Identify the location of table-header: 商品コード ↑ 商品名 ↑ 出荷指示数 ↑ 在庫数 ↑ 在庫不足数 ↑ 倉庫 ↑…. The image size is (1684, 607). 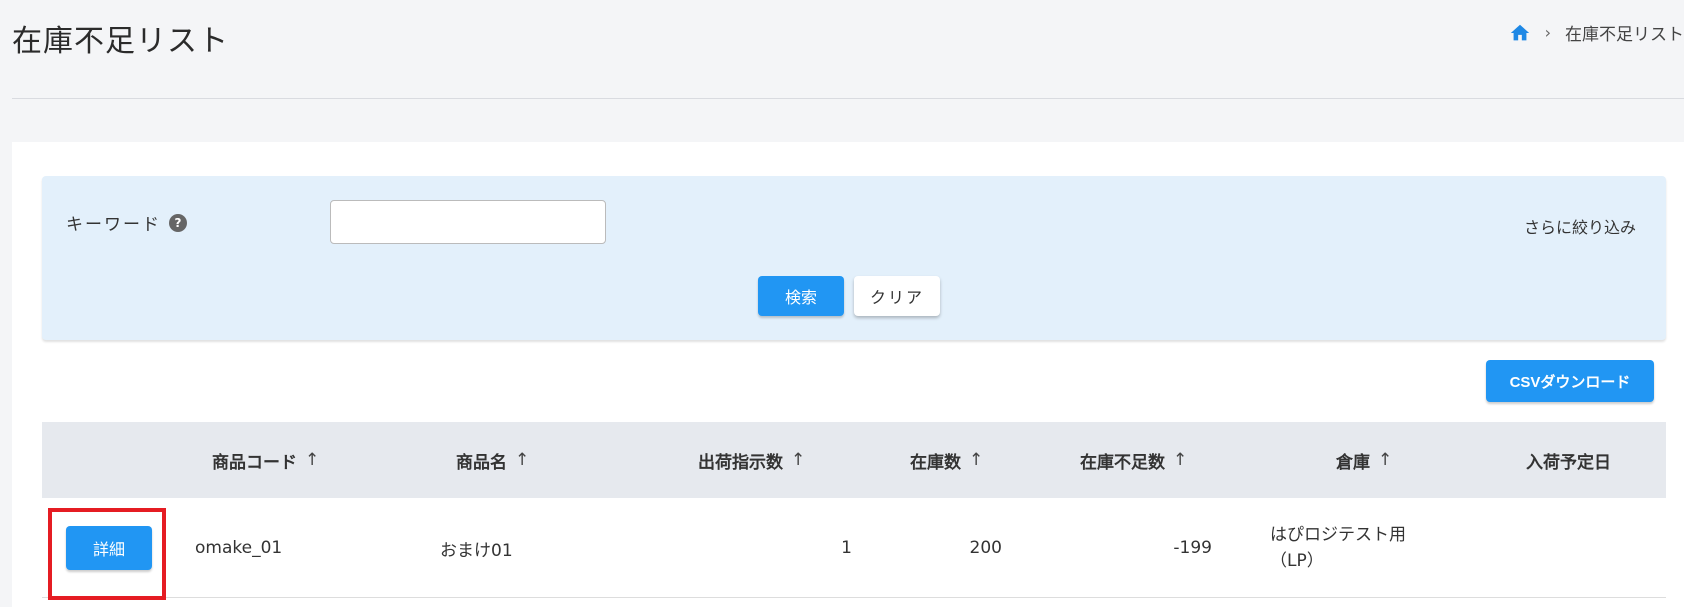
(854, 460).